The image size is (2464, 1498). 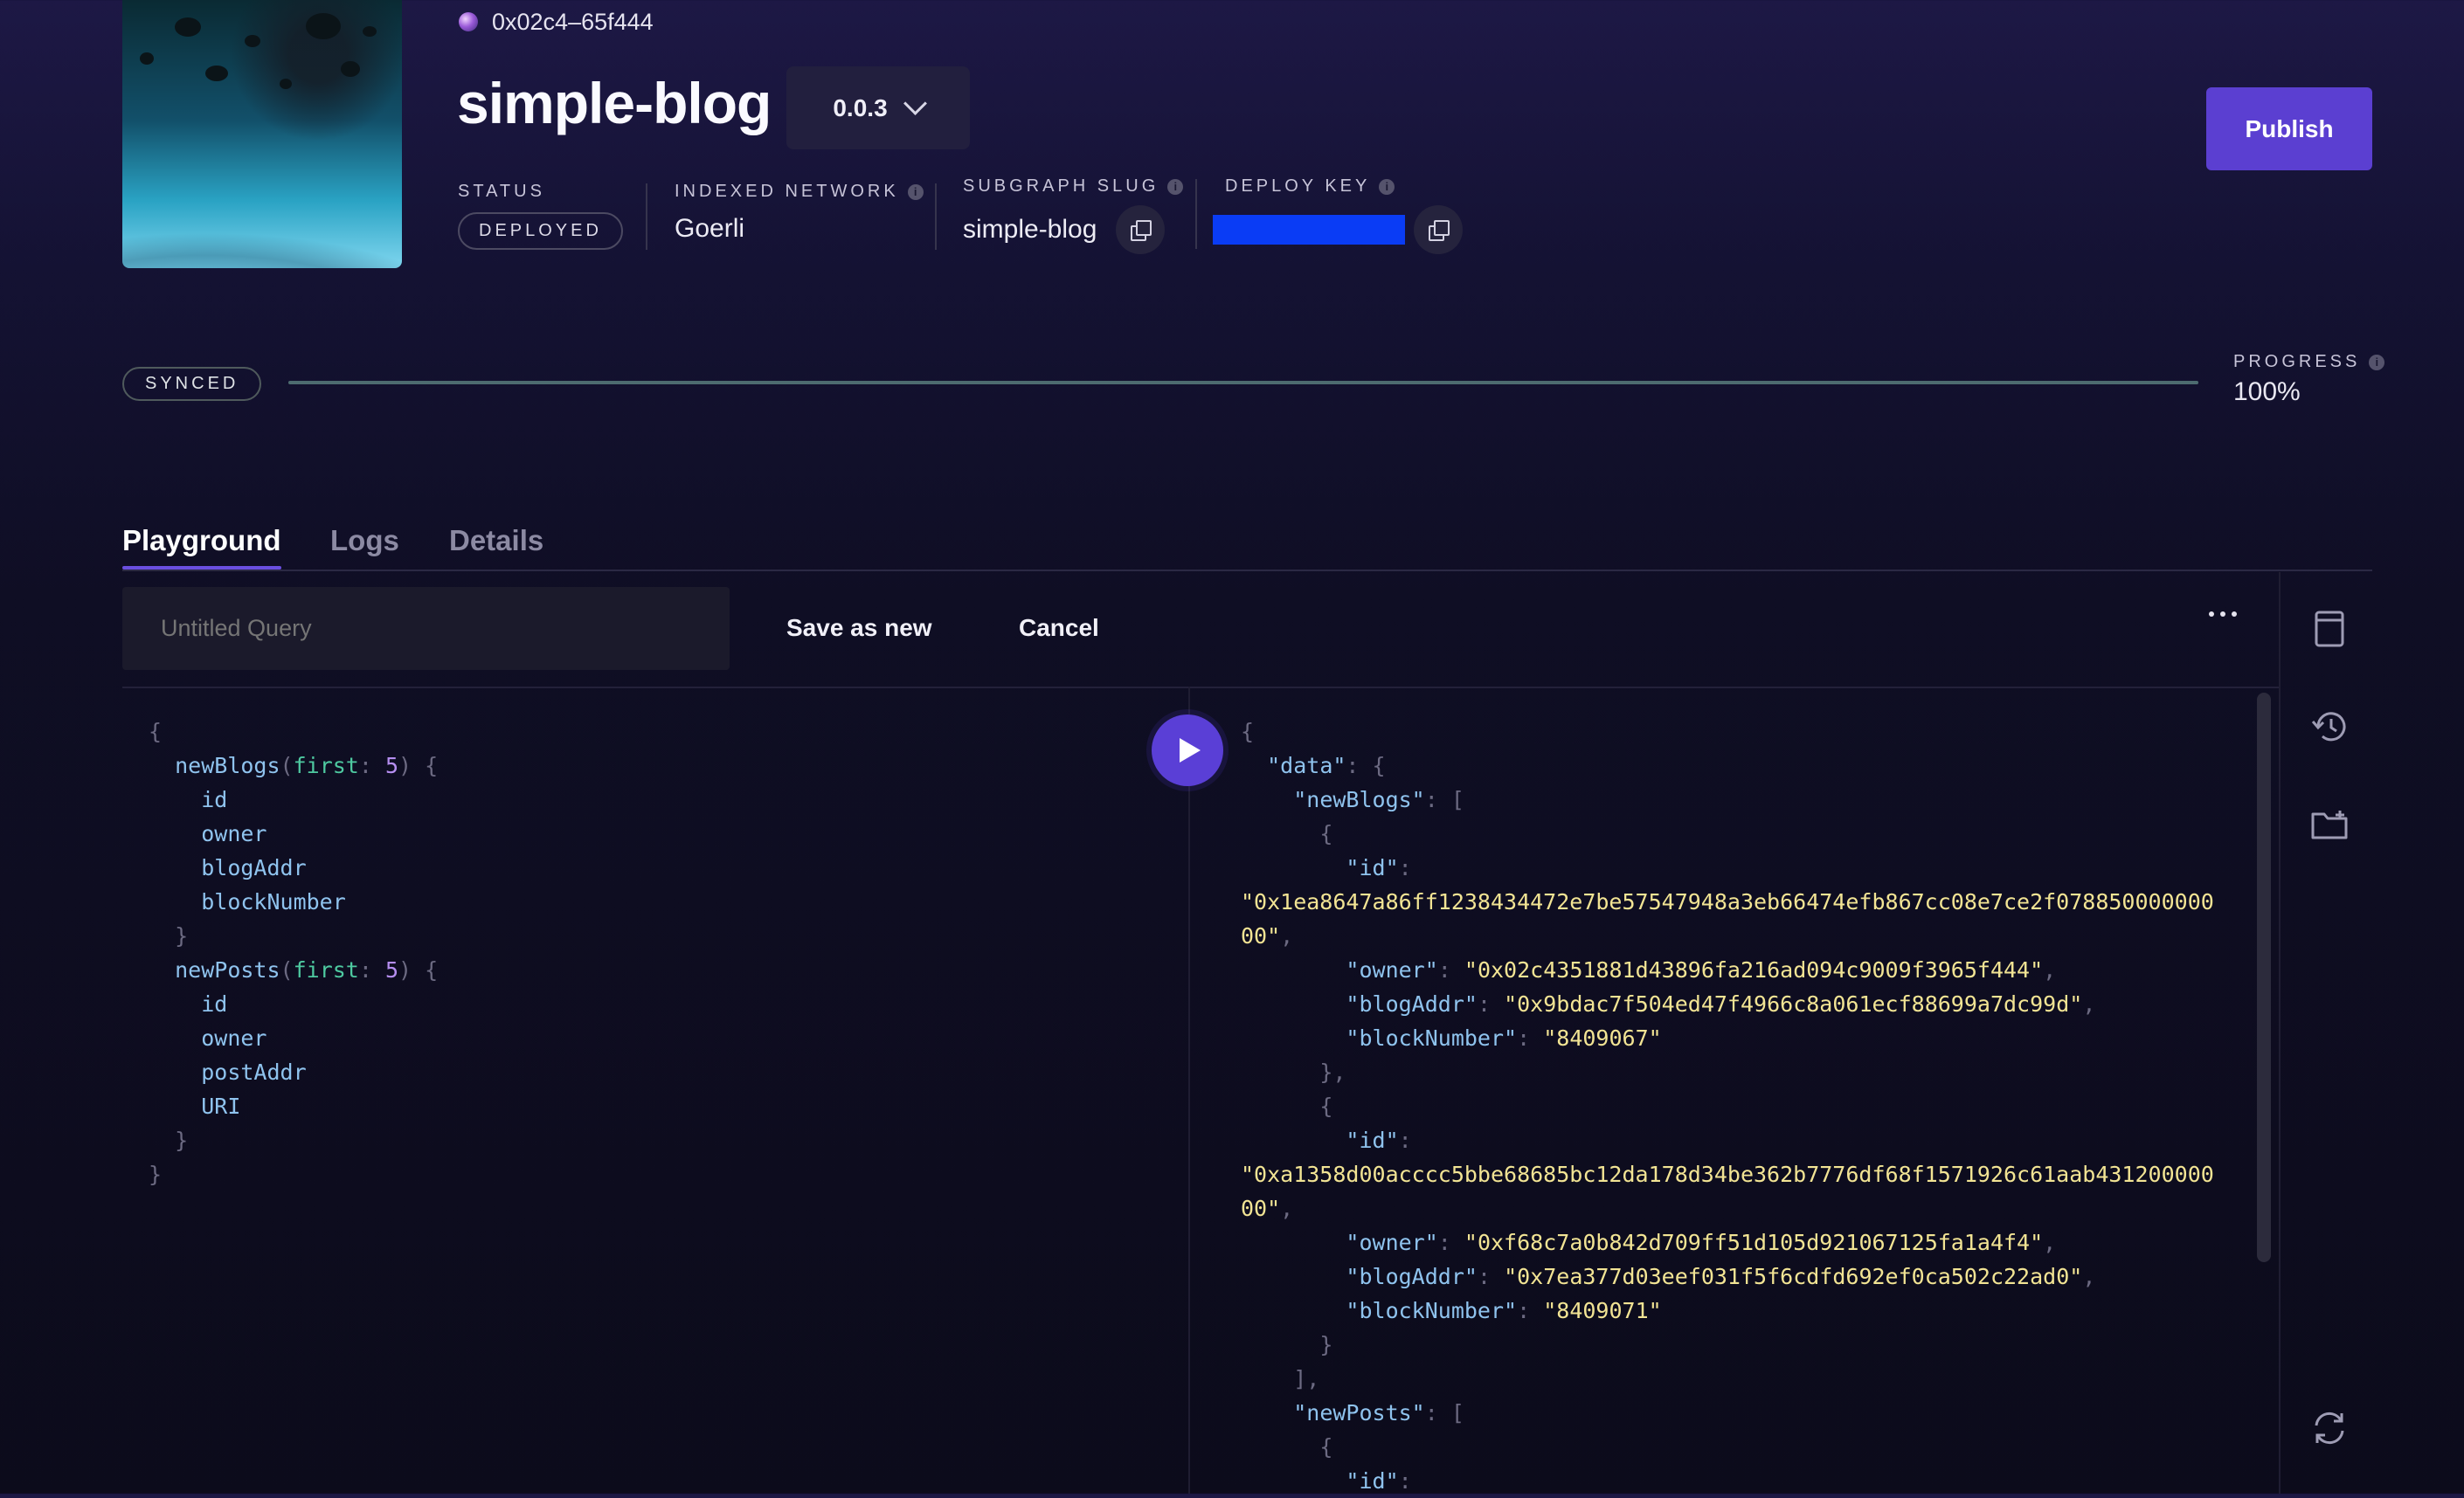 I want to click on play-icon, so click(x=1190, y=750).